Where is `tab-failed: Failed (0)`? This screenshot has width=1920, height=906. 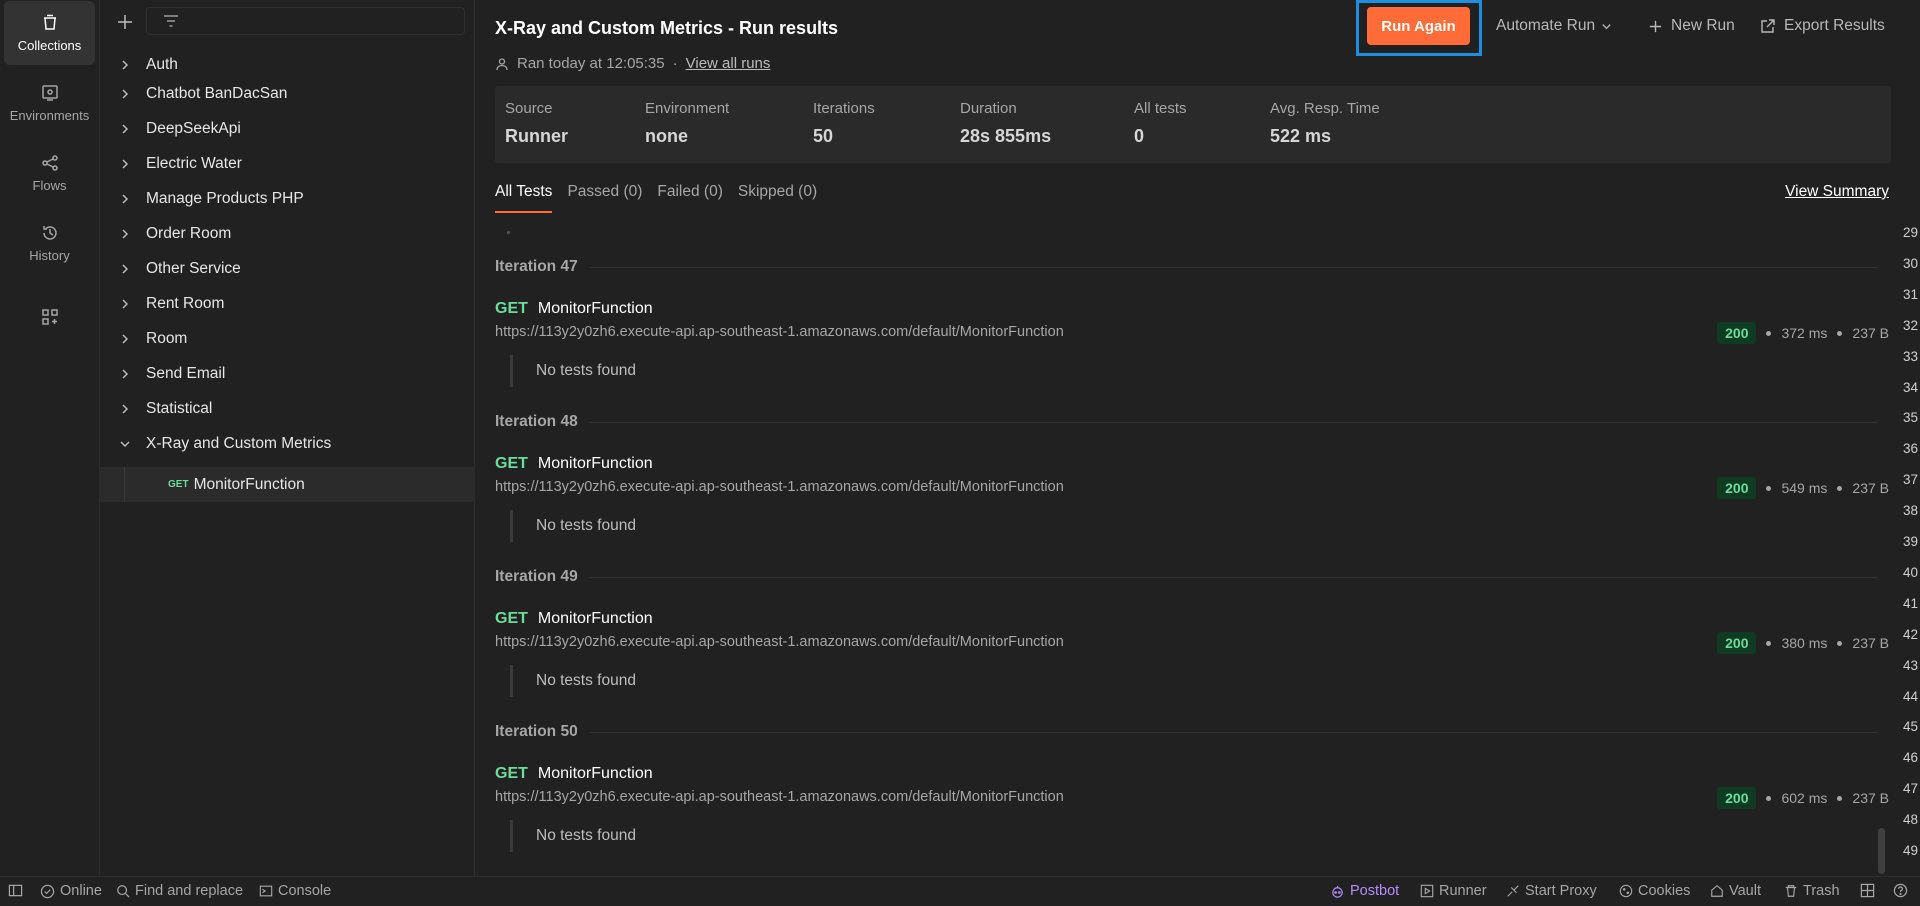
tab-failed: Failed (0) is located at coordinates (689, 198).